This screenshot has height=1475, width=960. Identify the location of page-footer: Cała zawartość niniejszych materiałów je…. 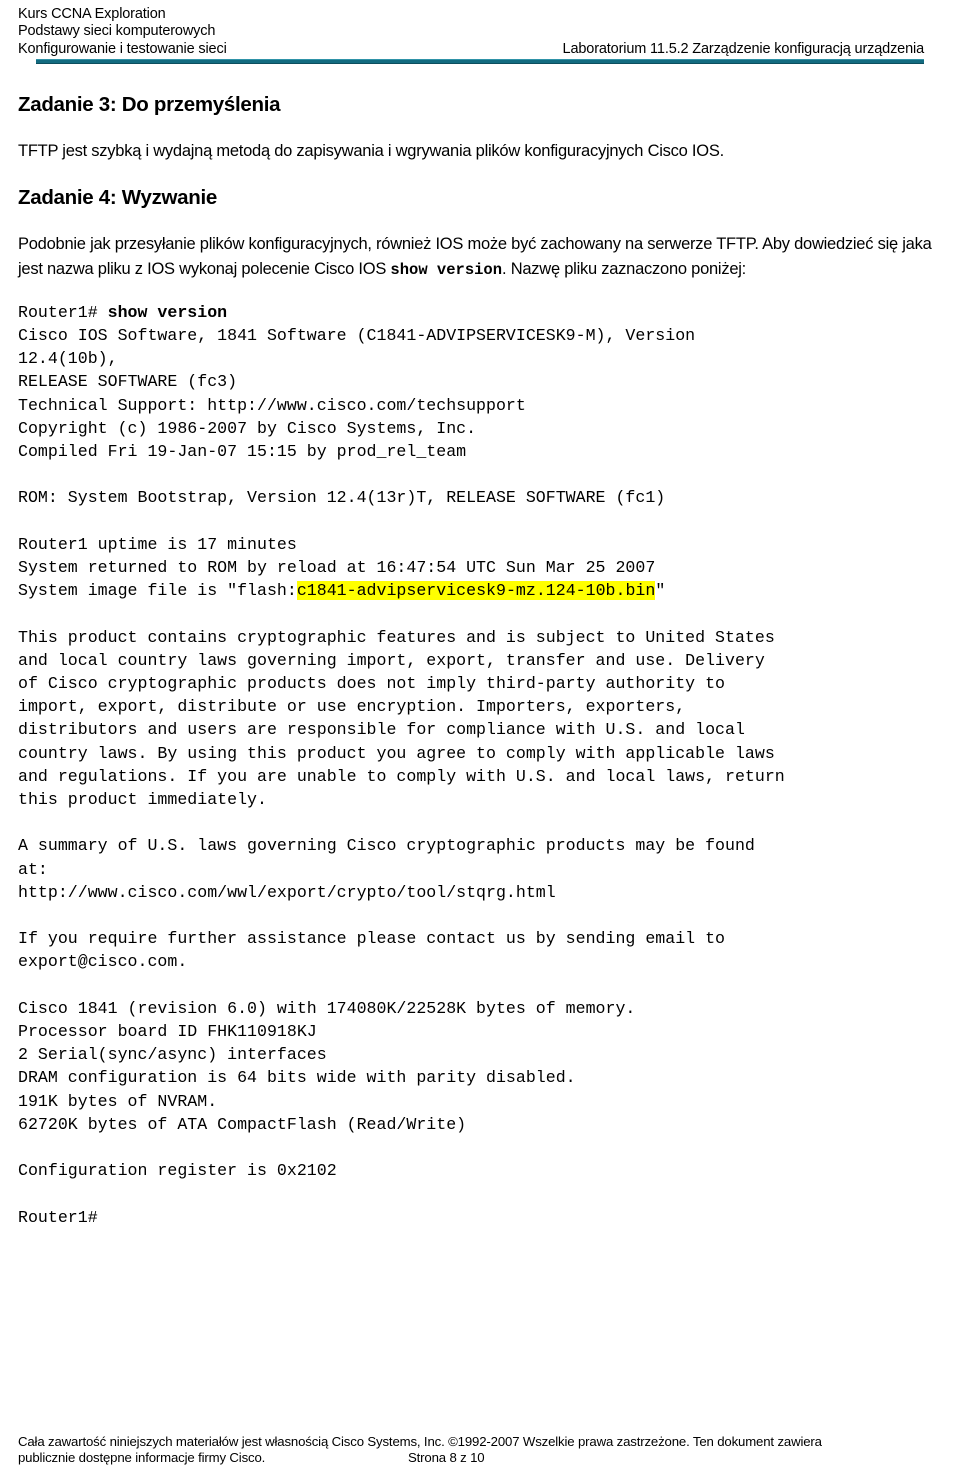
(480, 1450).